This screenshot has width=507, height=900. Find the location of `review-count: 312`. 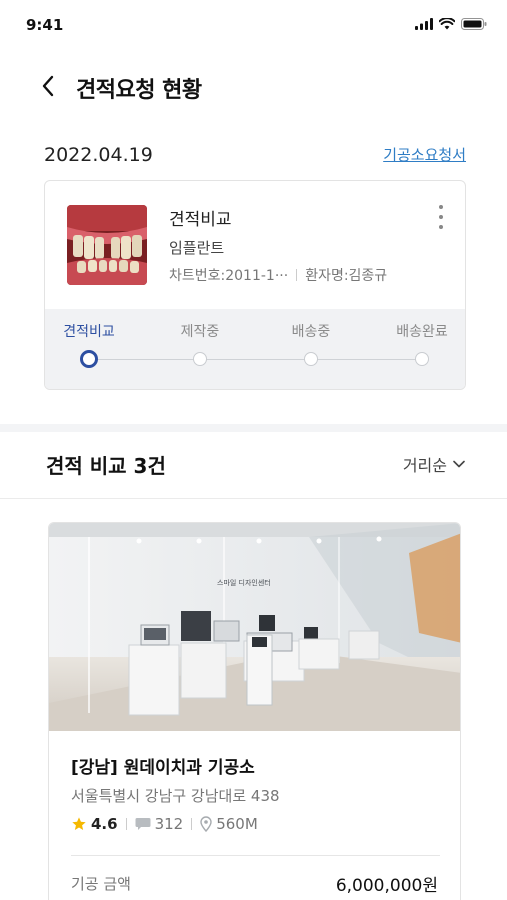

review-count: 312 is located at coordinates (169, 824).